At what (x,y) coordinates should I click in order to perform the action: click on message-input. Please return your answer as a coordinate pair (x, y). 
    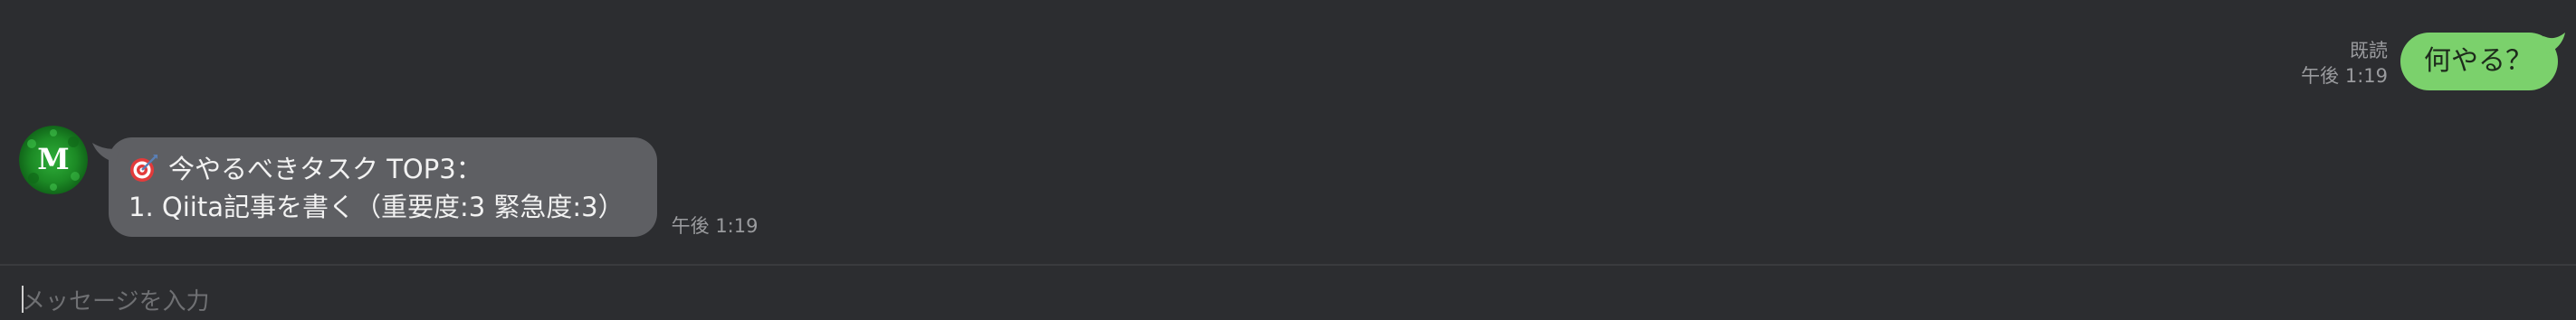
    Looking at the image, I should click on (1280, 302).